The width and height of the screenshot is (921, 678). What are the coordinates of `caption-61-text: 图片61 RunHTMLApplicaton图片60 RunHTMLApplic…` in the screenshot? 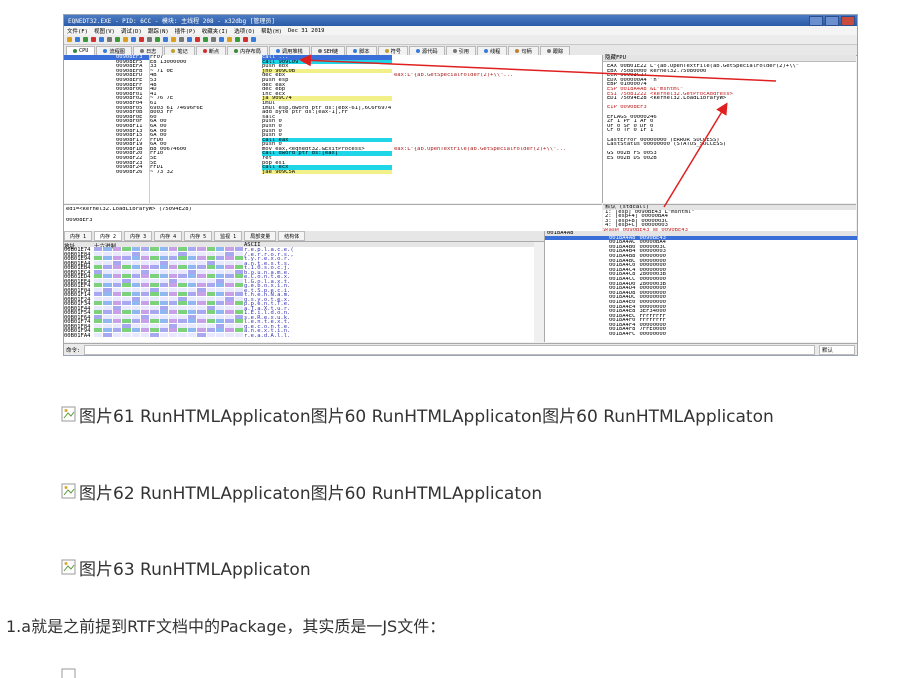 It's located at (426, 416).